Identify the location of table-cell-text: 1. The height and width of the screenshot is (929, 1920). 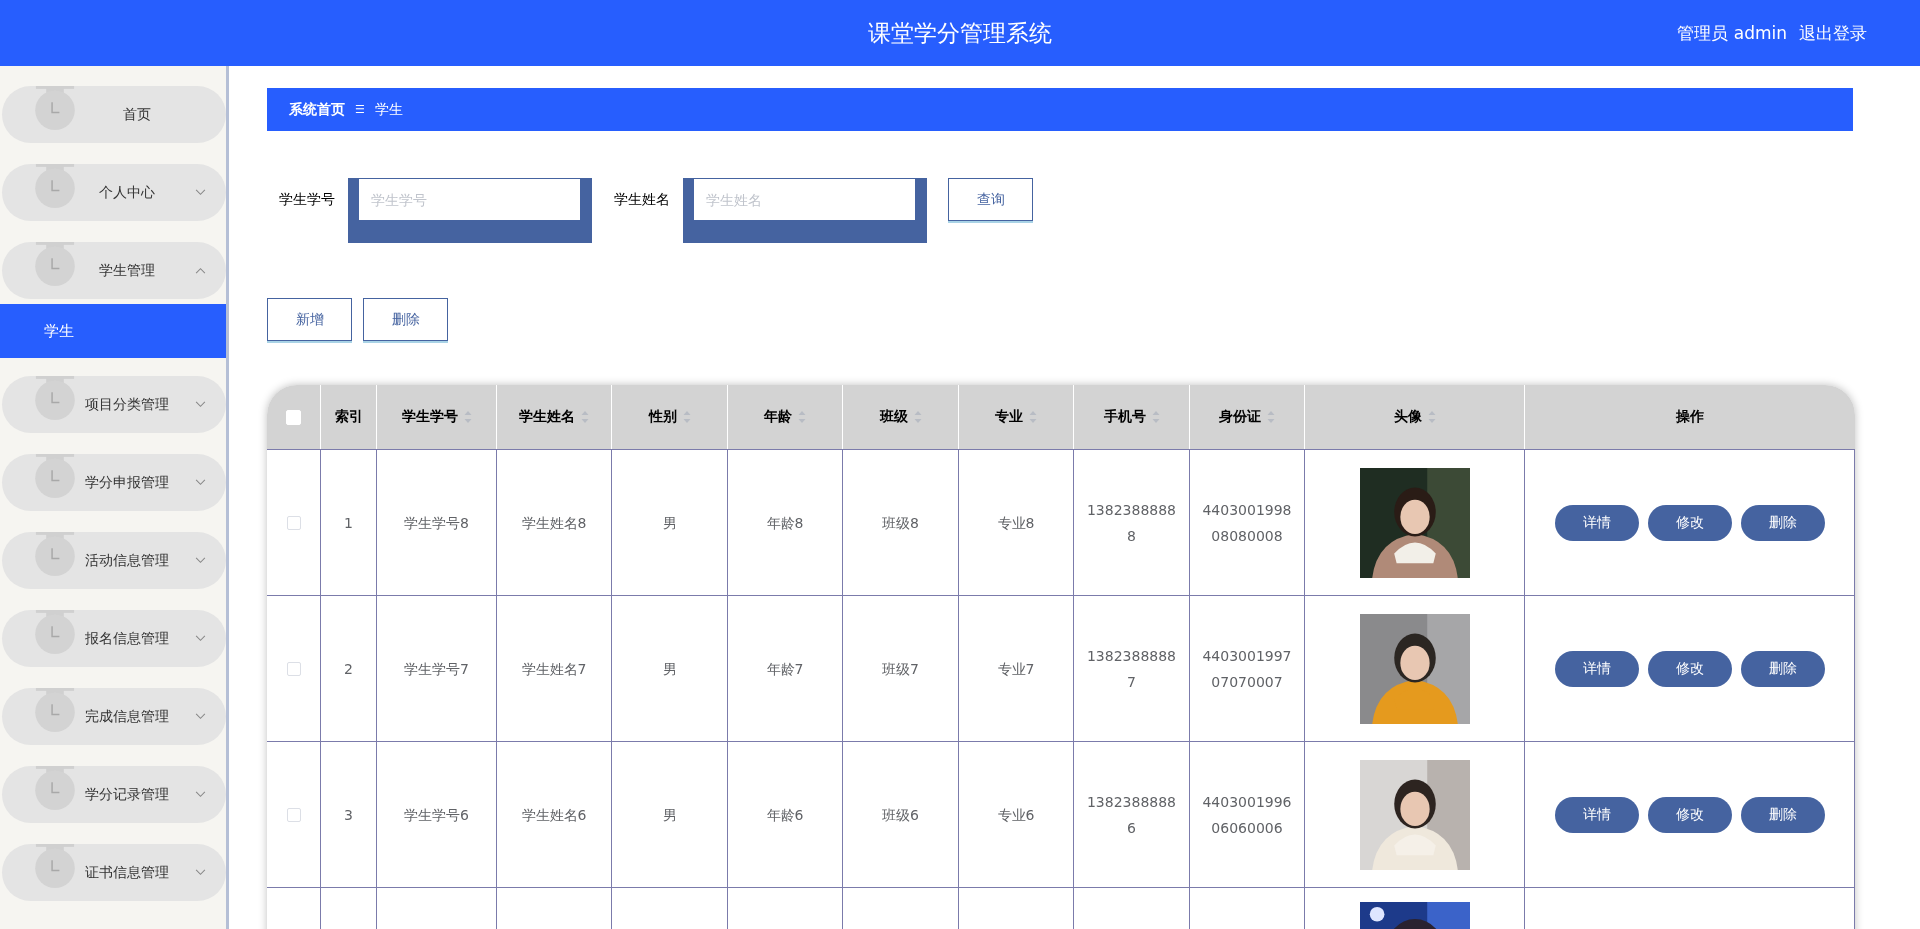
(348, 523).